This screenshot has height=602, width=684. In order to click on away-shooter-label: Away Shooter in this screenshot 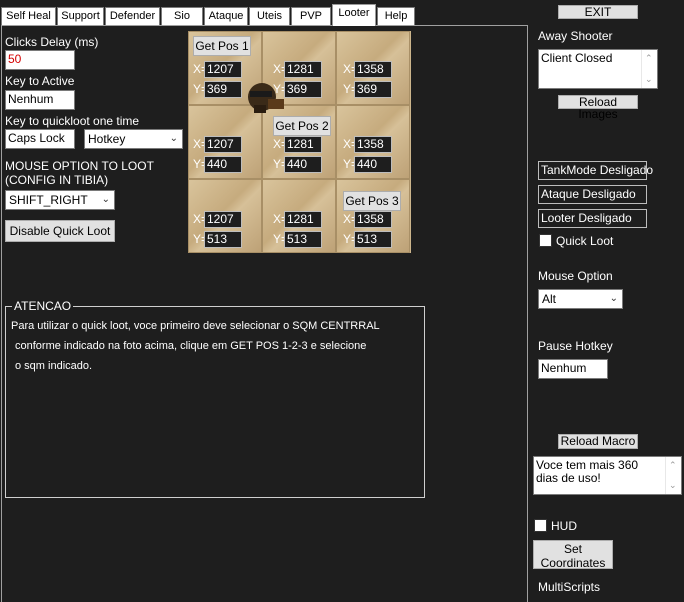, I will do `click(575, 36)`.